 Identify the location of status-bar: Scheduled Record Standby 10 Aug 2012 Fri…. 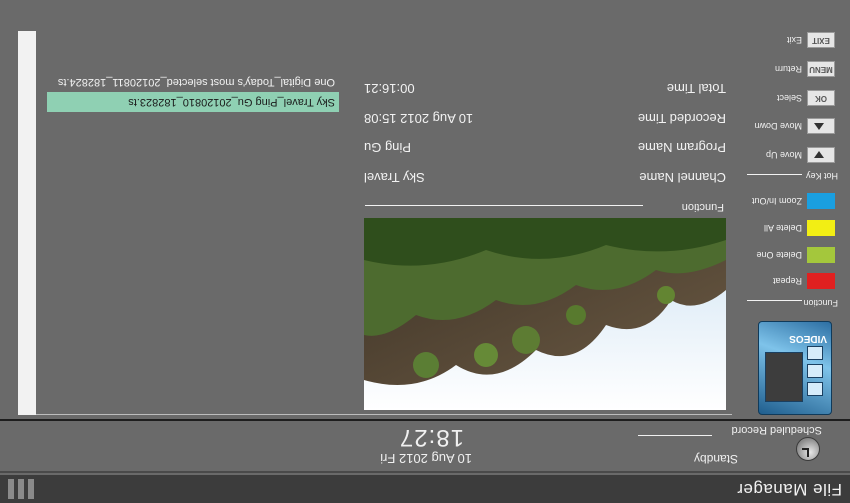
(425, 446).